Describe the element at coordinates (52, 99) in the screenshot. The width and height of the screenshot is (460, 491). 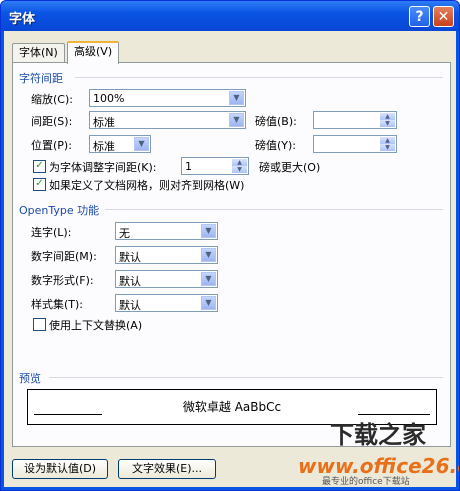
I see `scale-label: 缩放(C):` at that location.